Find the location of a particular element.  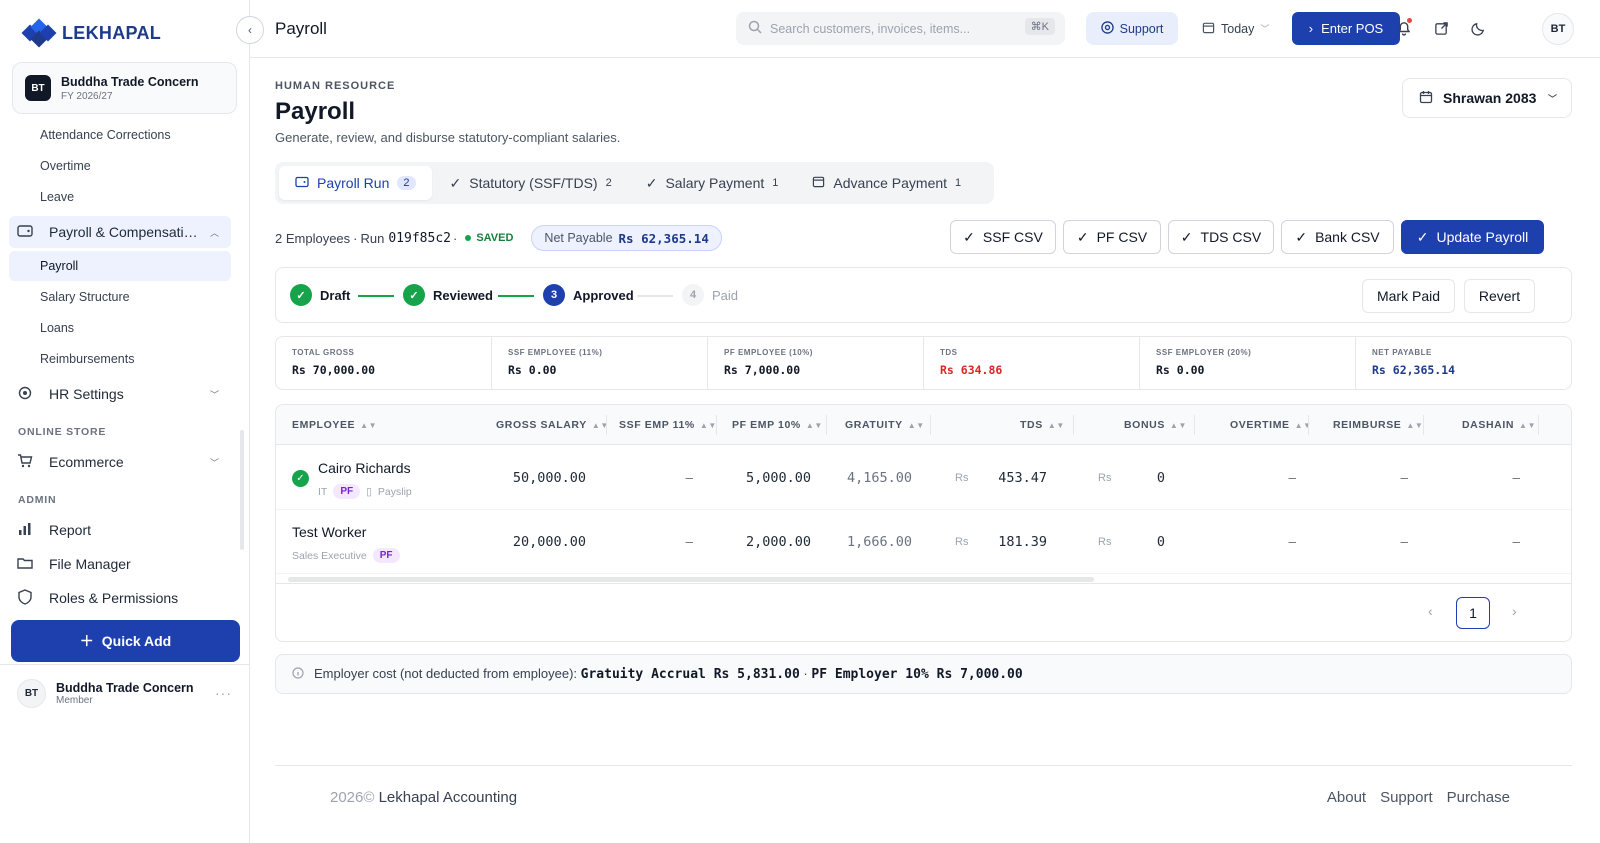

tds: 453.47 is located at coordinates (1022, 478).